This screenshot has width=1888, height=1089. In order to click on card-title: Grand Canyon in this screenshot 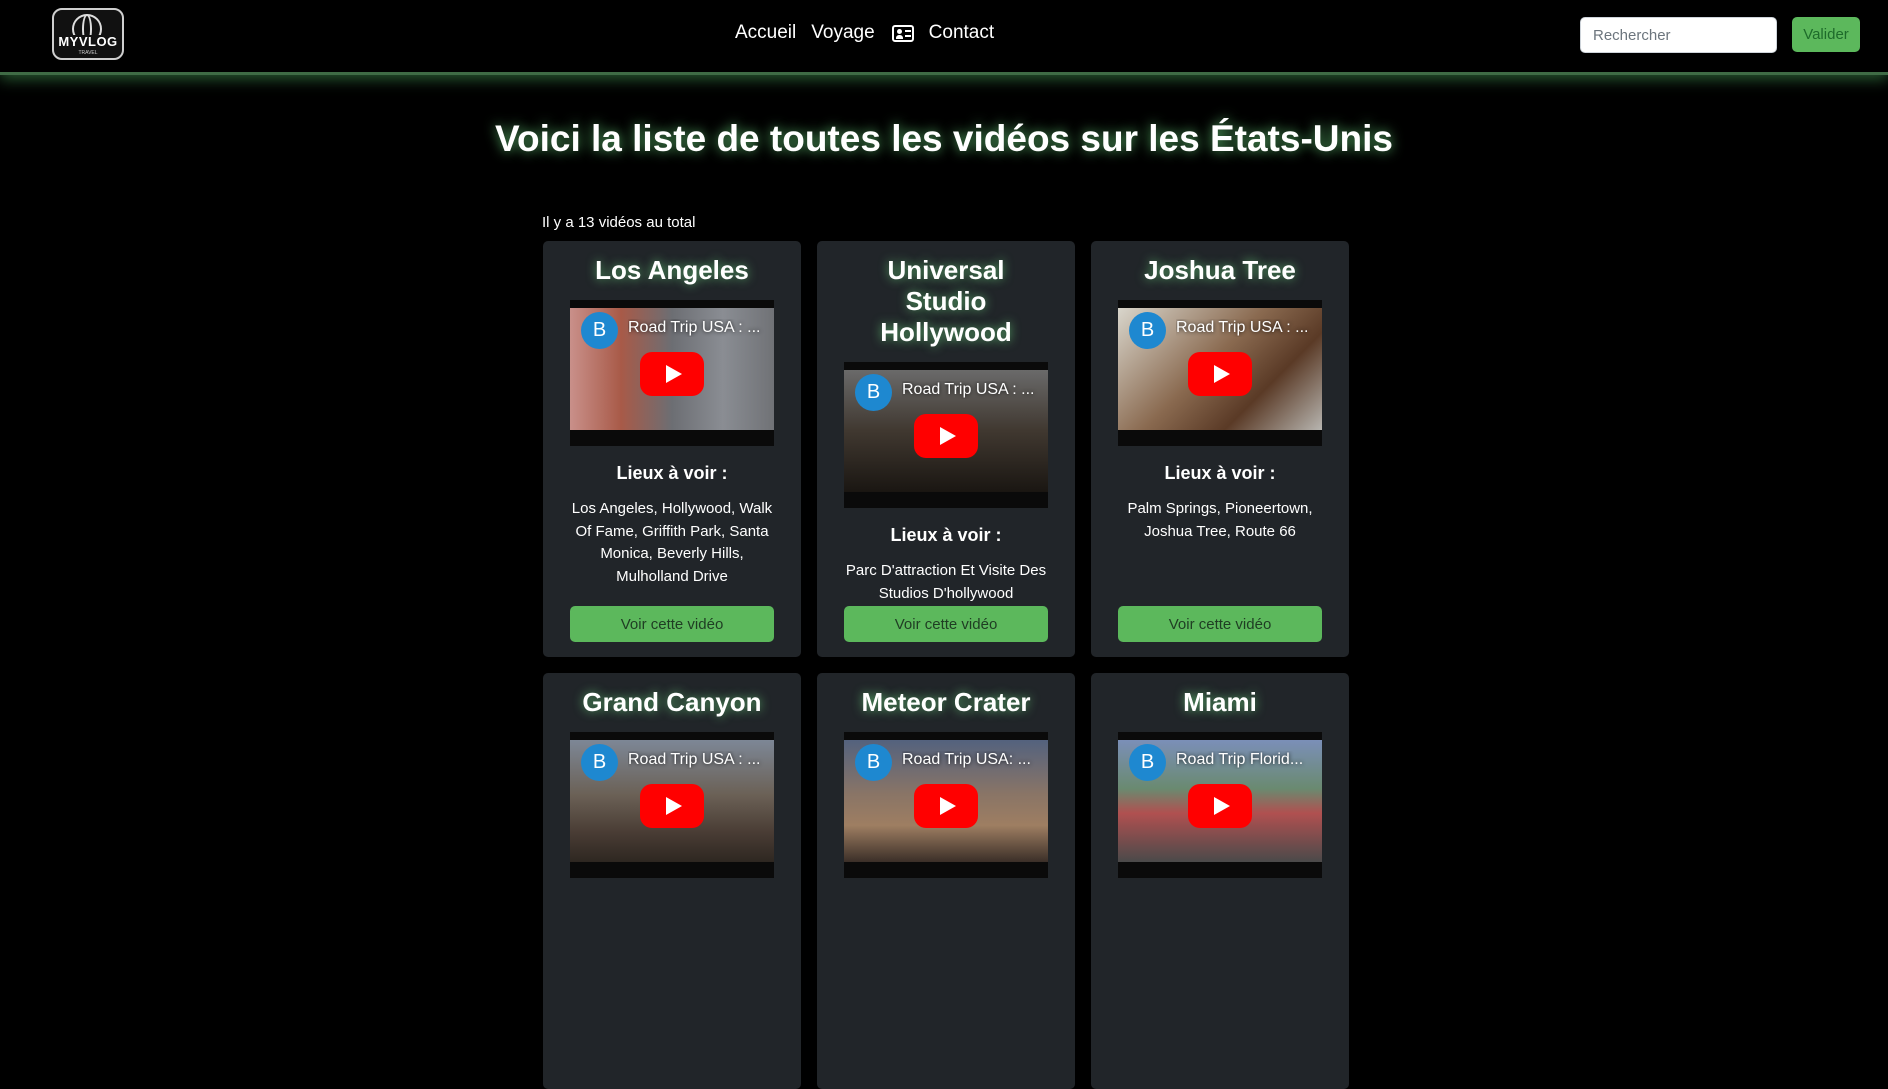, I will do `click(672, 702)`.